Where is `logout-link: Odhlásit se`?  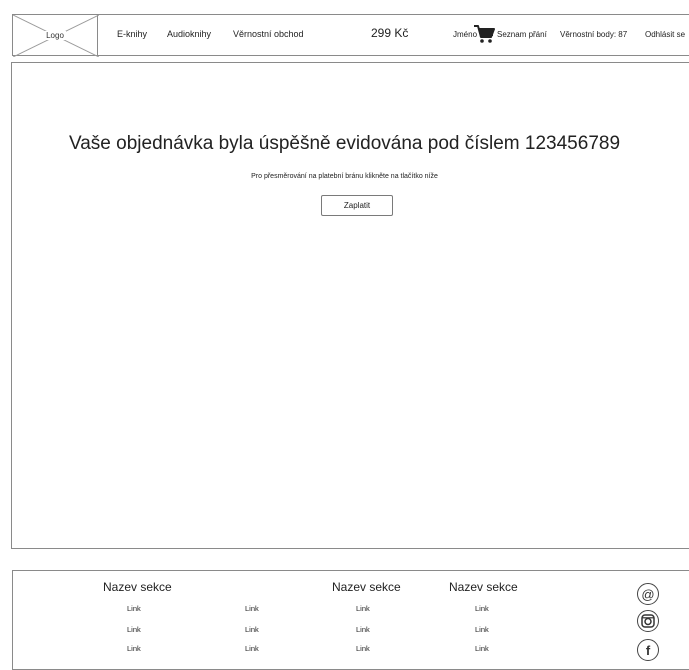 logout-link: Odhlásit se is located at coordinates (665, 34).